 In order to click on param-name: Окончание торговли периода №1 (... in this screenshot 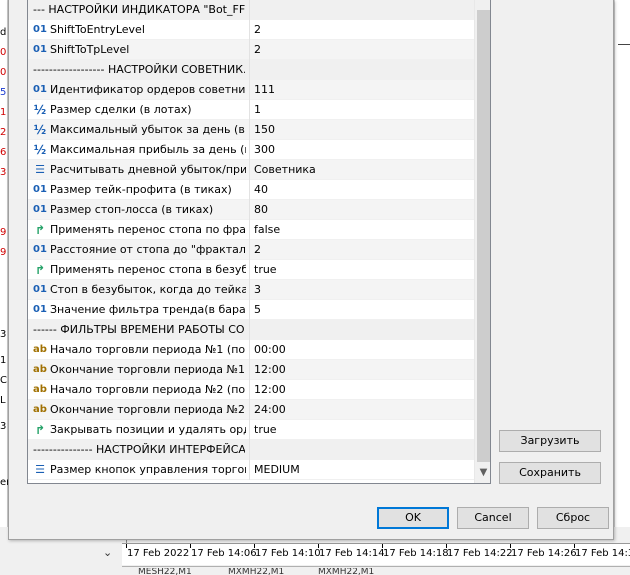, I will do `click(148, 369)`.